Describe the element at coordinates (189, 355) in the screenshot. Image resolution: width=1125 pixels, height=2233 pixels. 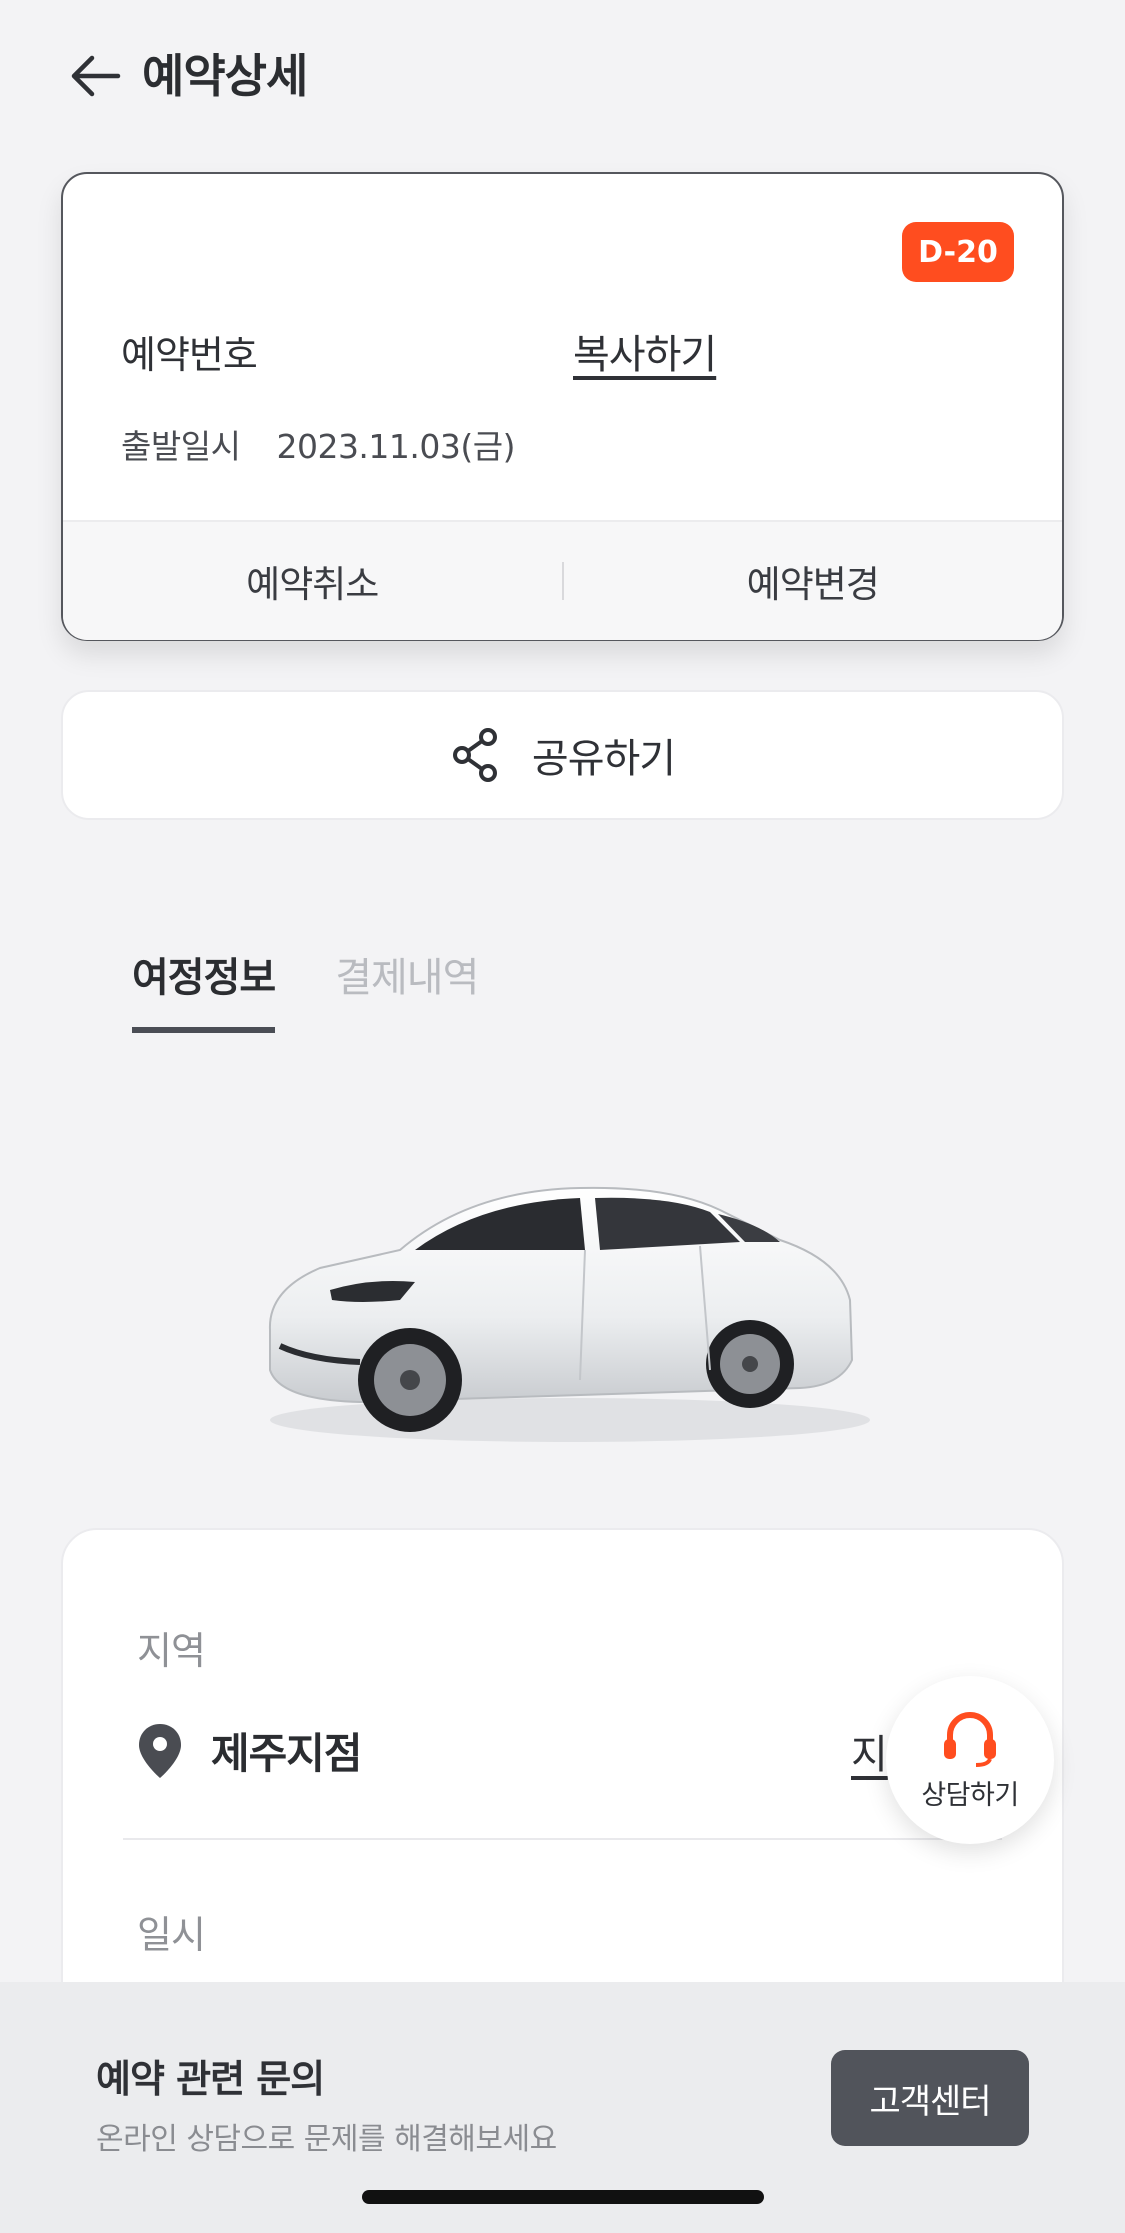
I see `reservation-number-label: 예약번호` at that location.